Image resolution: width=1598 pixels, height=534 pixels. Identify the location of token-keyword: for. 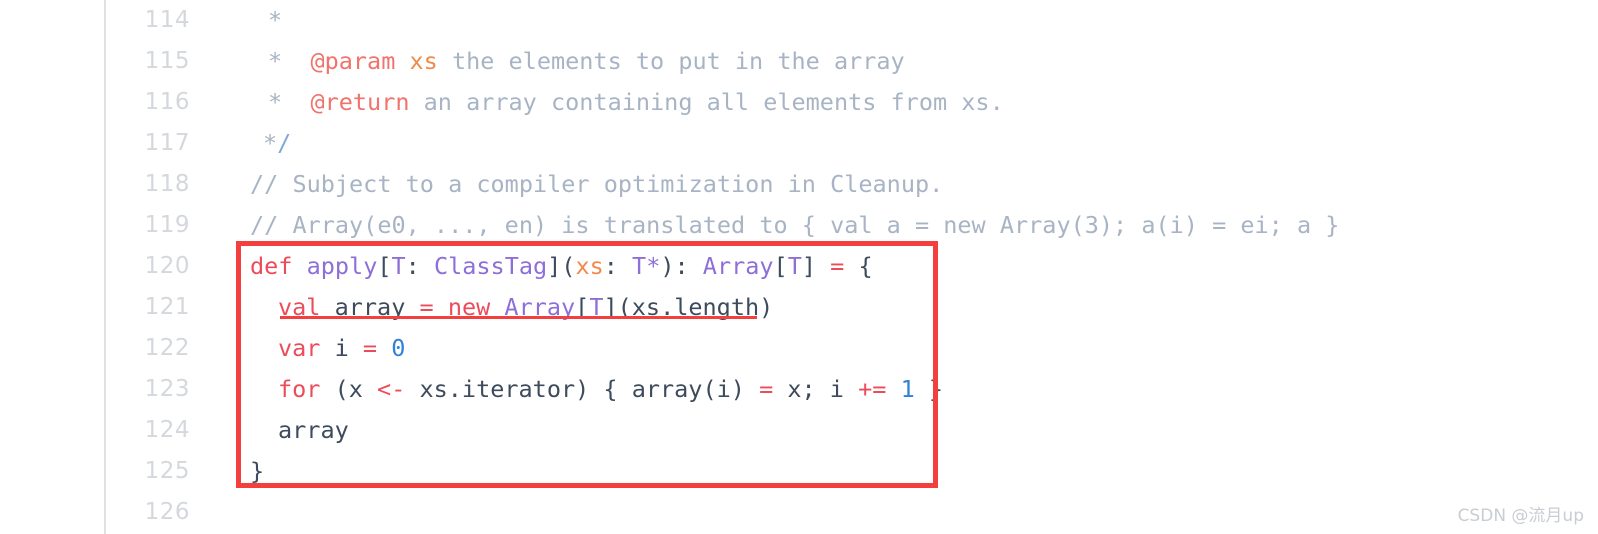
(299, 389).